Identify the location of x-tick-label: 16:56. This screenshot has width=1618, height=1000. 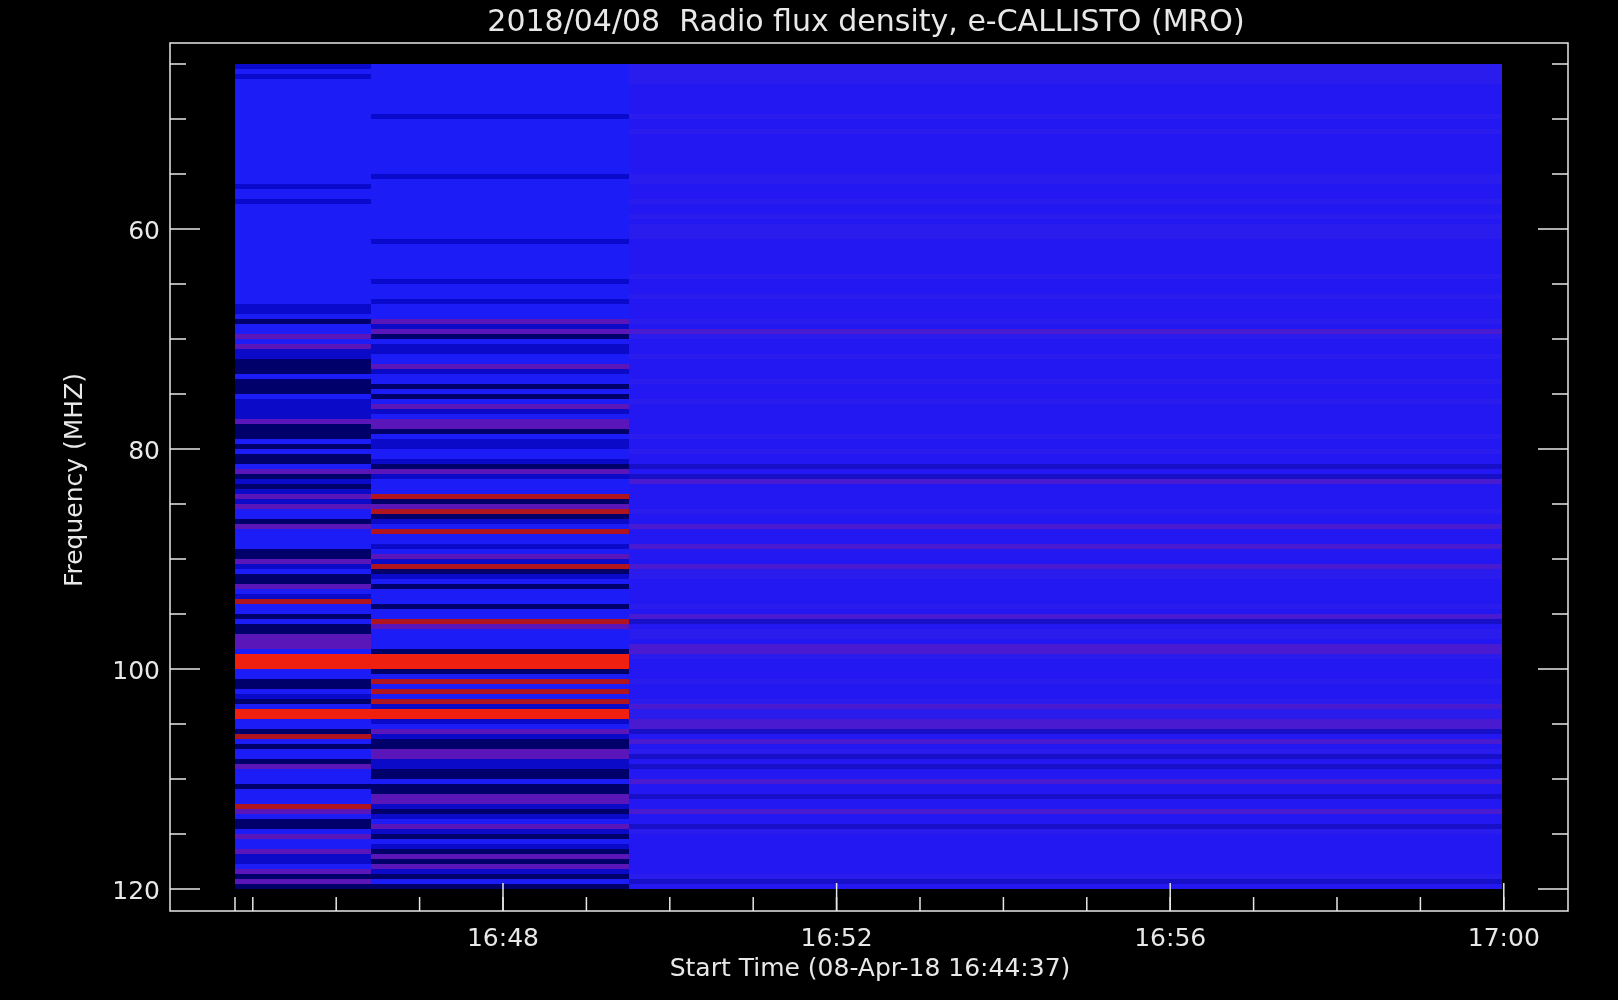
(1170, 937).